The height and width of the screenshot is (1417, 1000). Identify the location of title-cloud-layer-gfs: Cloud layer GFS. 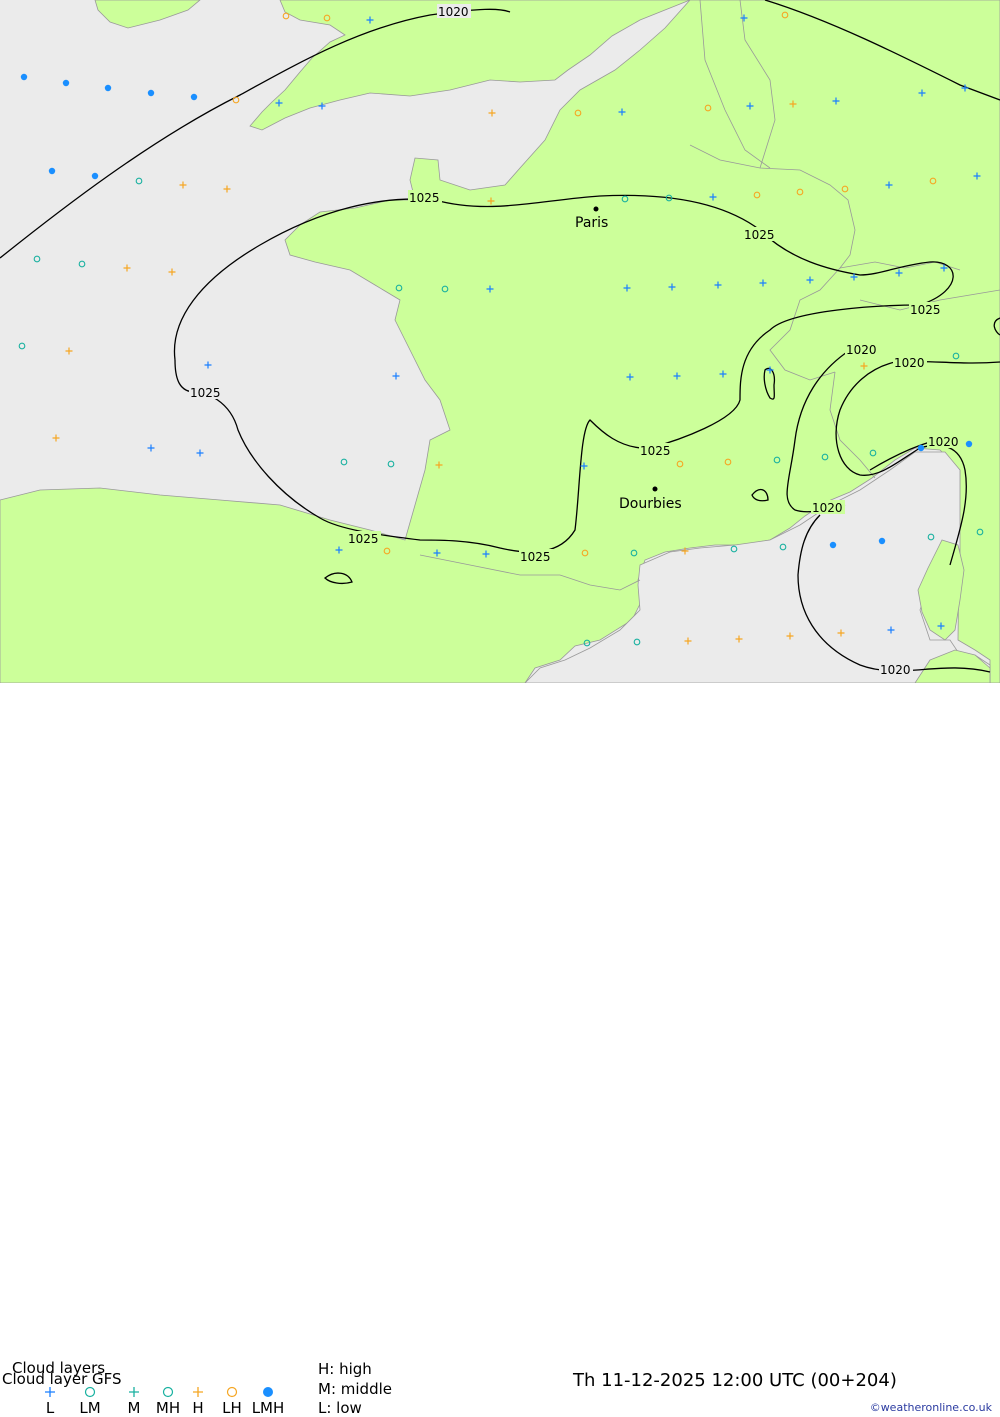
(62, 1379).